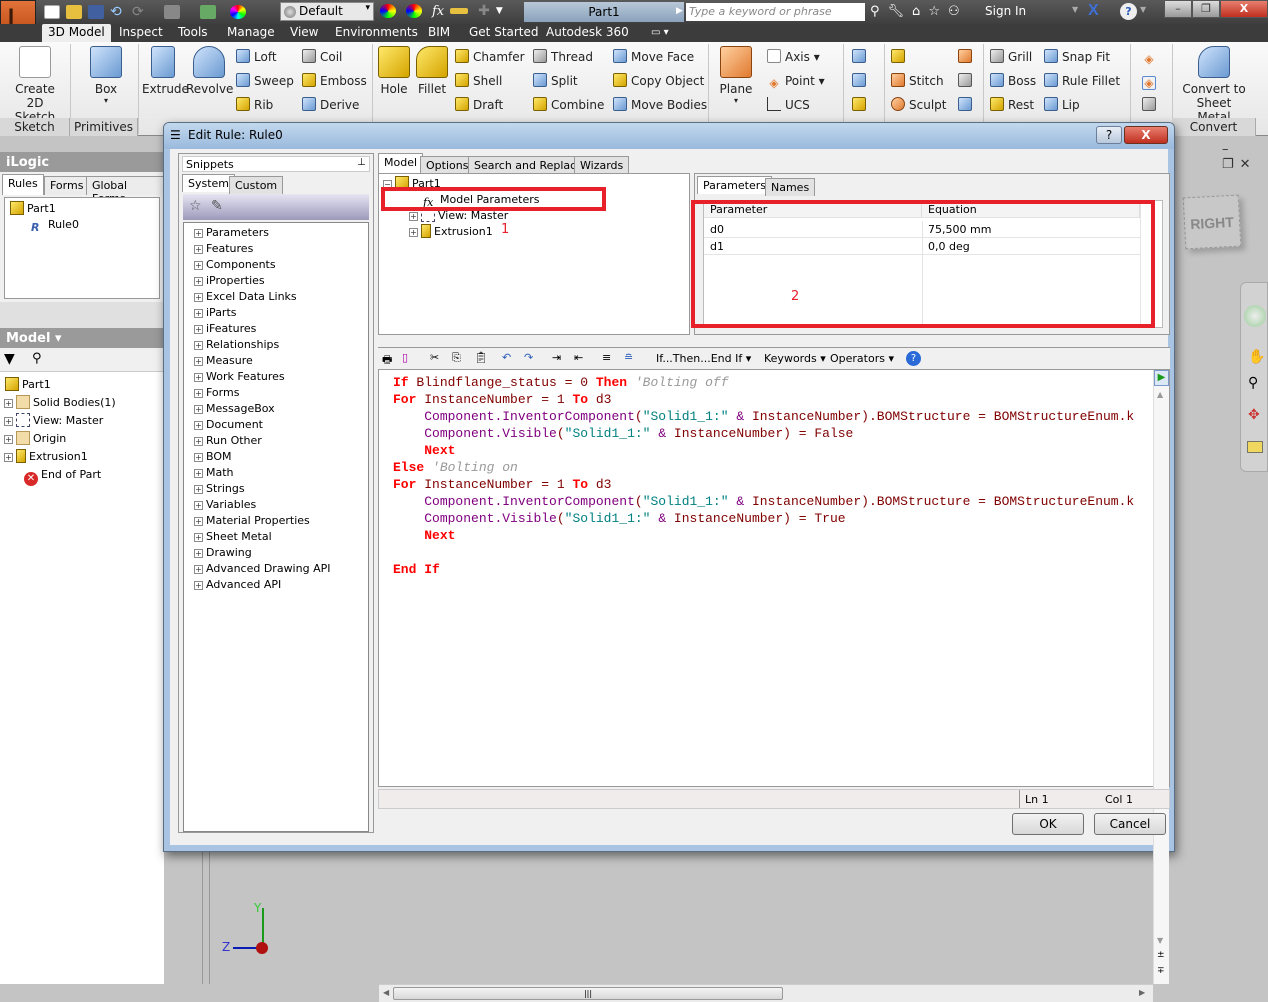 This screenshot has height=1002, width=1268. I want to click on undo-icon: ⟲, so click(118, 12).